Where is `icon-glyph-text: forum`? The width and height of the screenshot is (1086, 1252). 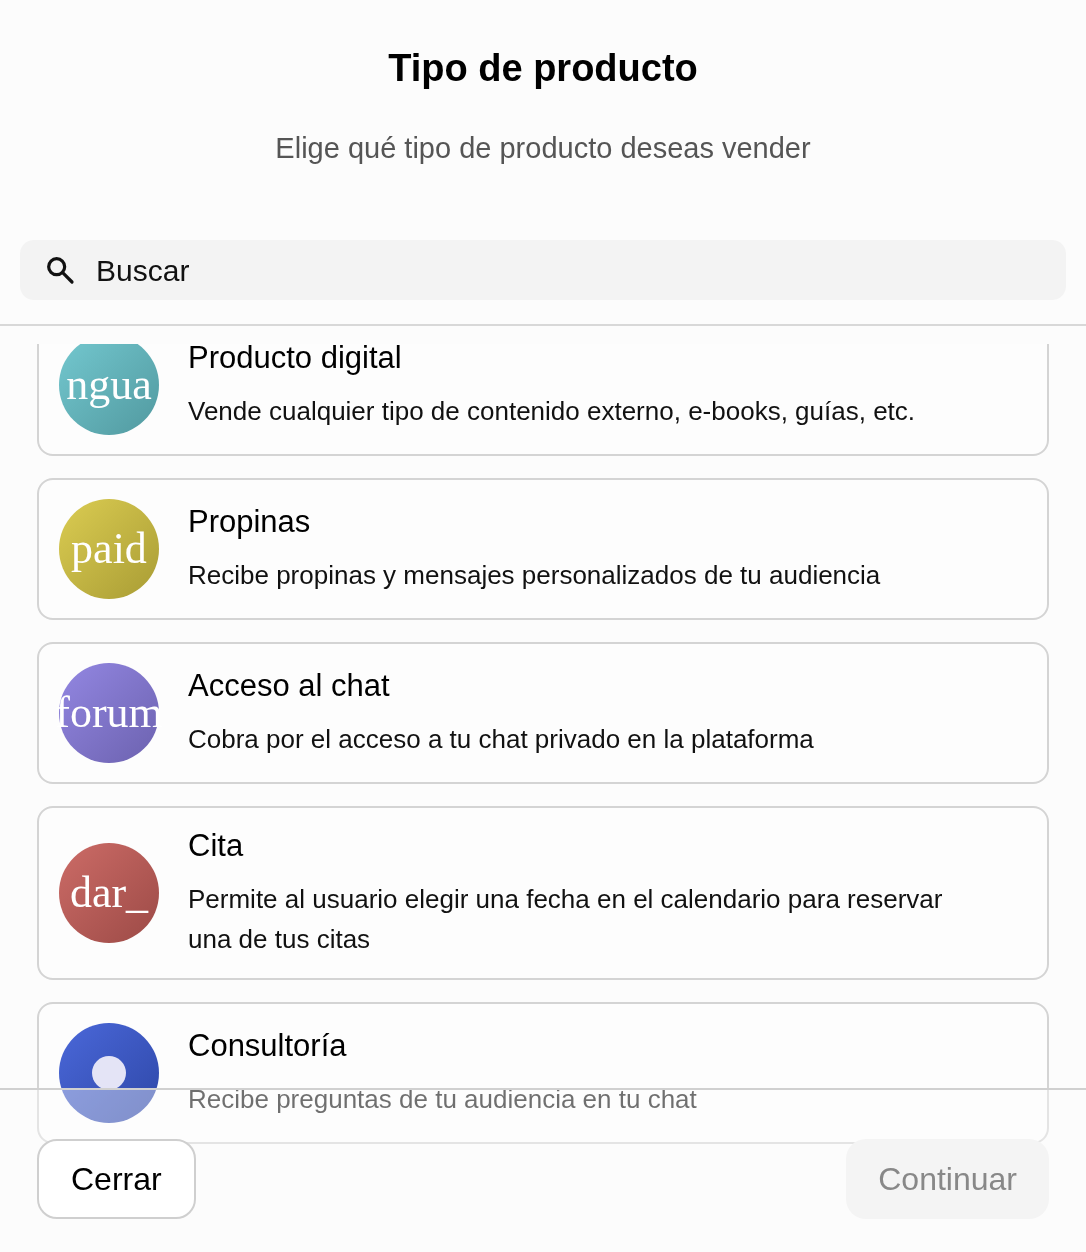 icon-glyph-text: forum is located at coordinates (109, 713).